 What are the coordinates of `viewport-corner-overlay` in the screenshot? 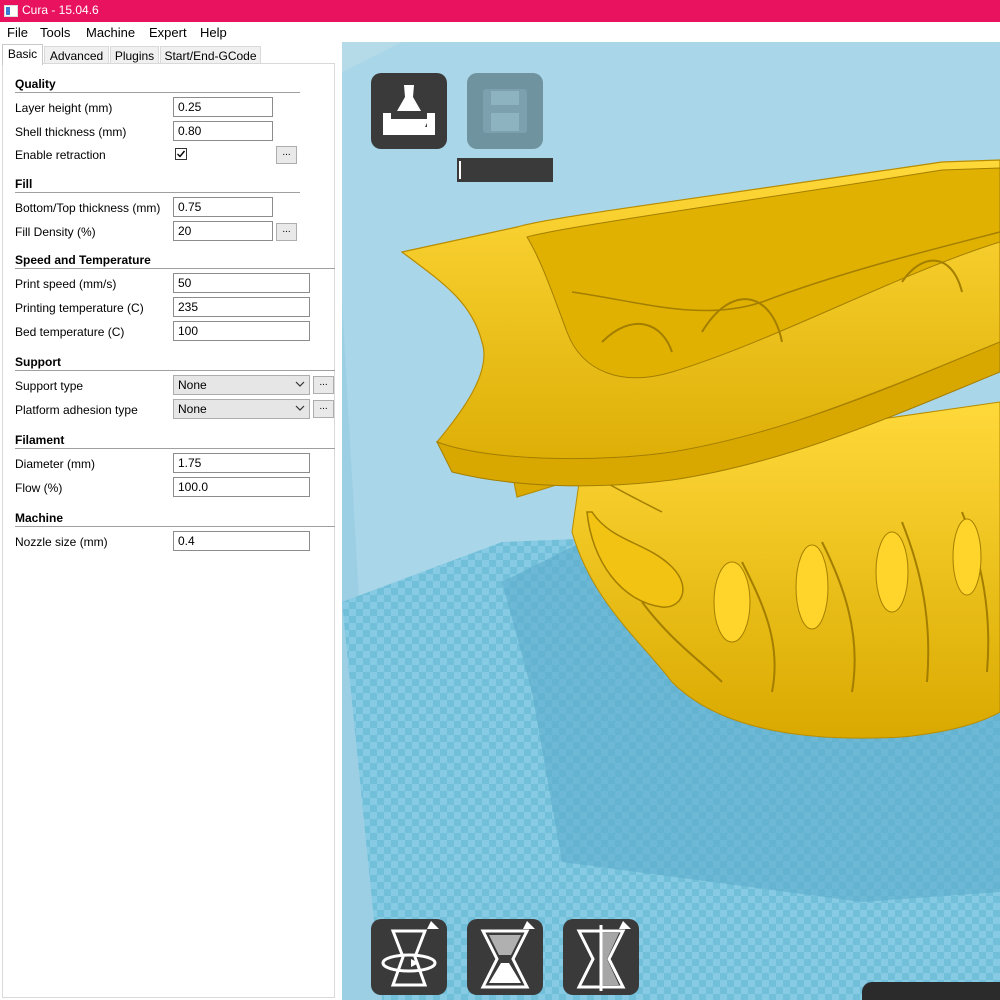 It's located at (931, 991).